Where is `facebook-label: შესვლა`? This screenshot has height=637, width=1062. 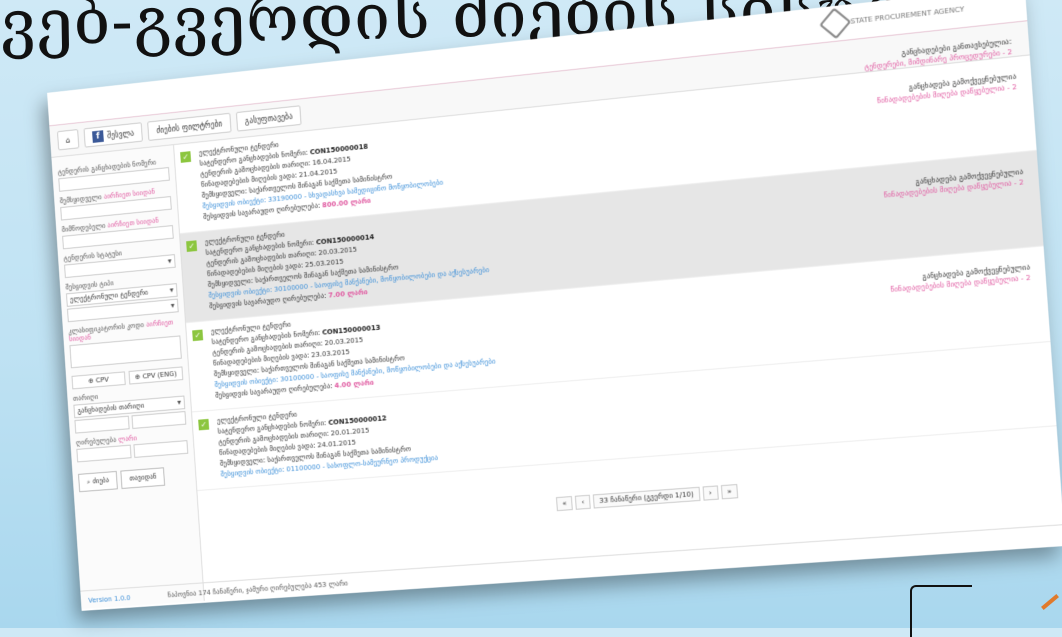 facebook-label: შესვლა is located at coordinates (120, 134).